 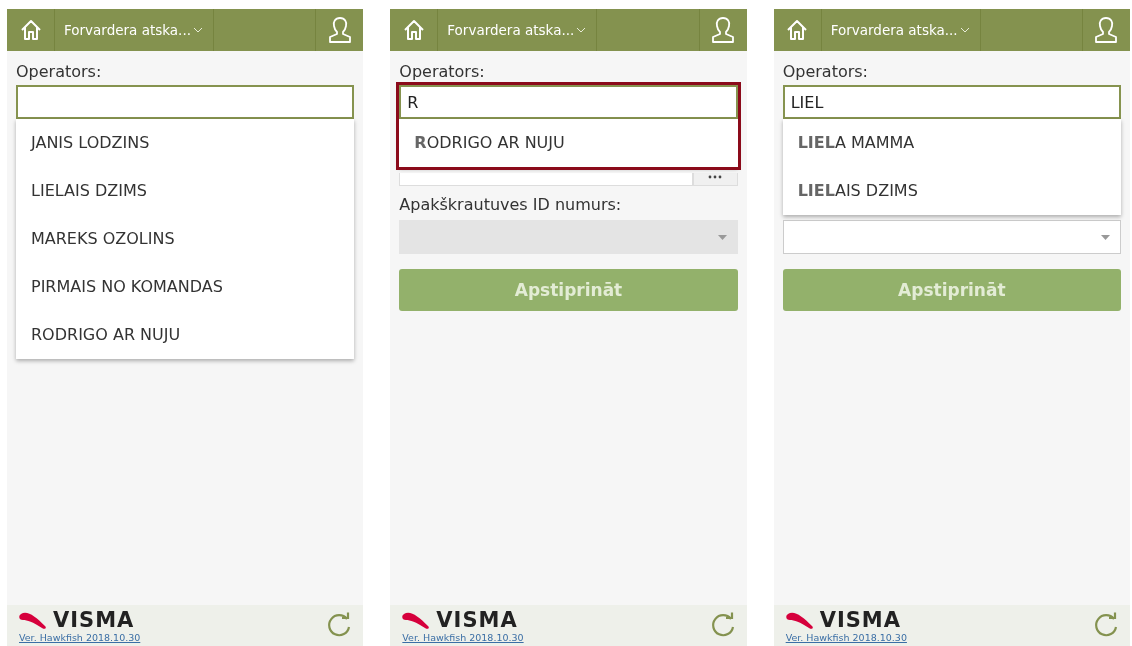 I want to click on ellipsis-icon, so click(x=715, y=177).